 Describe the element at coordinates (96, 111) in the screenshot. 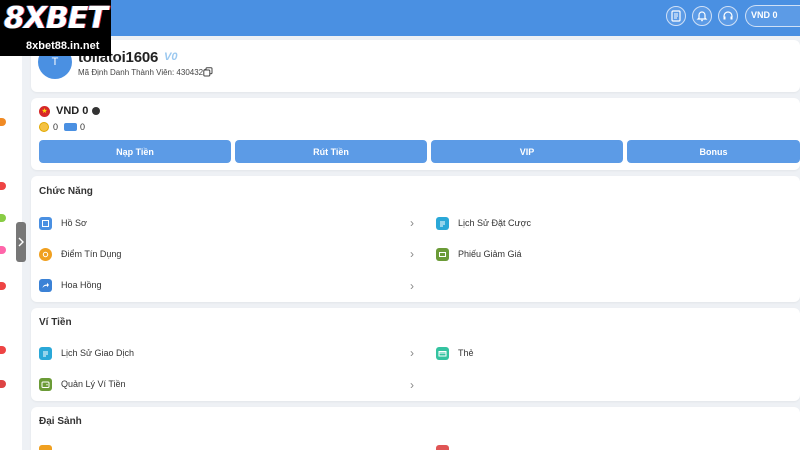

I see `toggle-visibility-icon` at that location.